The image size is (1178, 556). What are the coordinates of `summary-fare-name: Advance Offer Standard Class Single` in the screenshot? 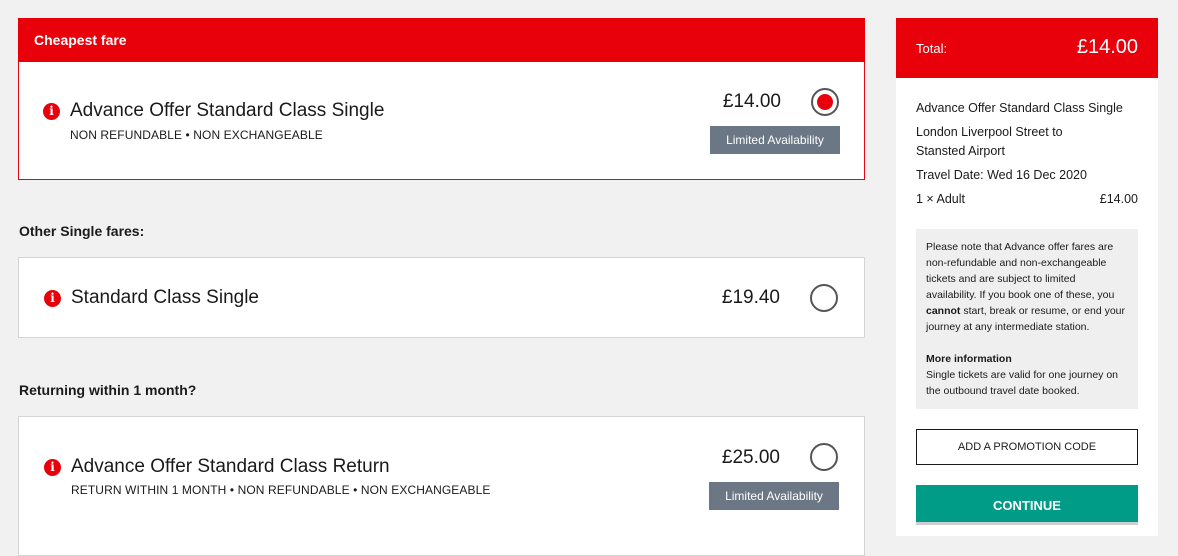 It's located at (1019, 108).